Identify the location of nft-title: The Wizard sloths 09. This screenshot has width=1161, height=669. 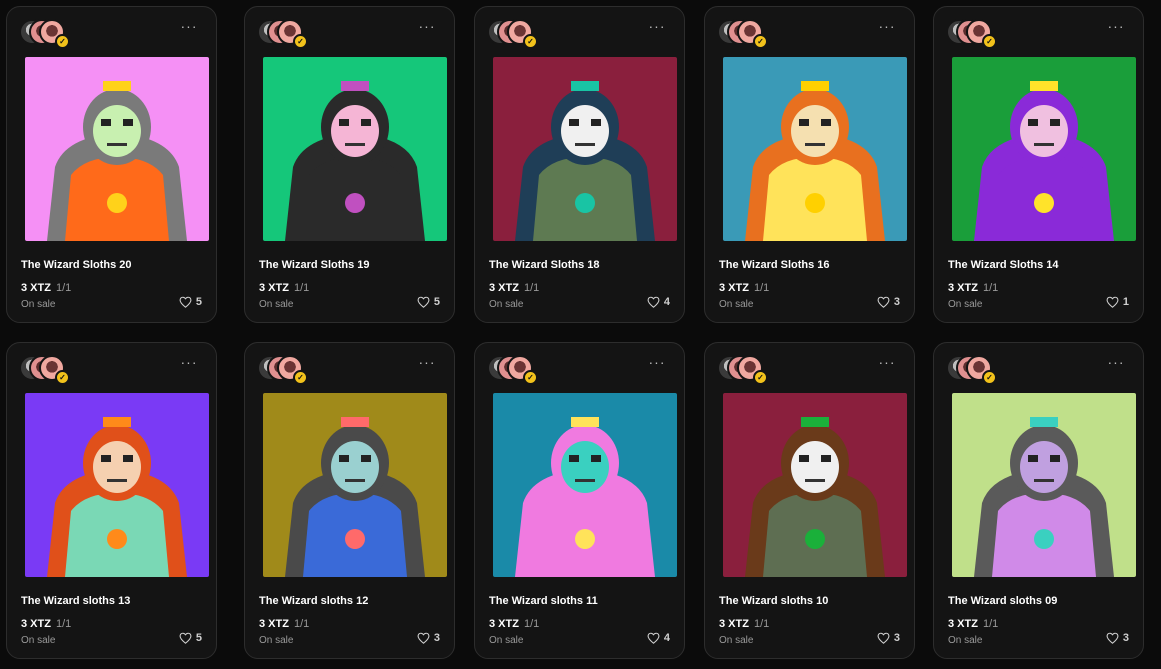
(1002, 601).